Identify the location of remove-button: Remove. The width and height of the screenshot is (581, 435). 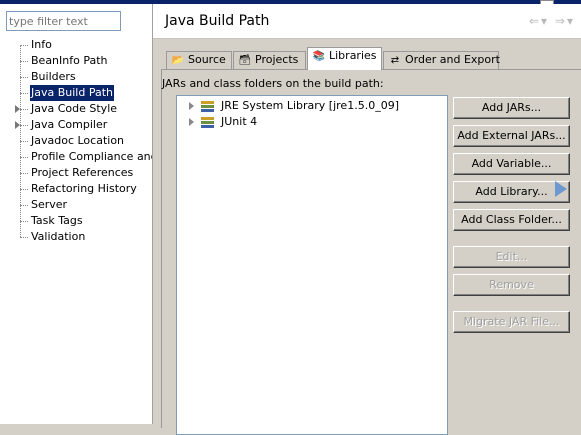
(511, 285).